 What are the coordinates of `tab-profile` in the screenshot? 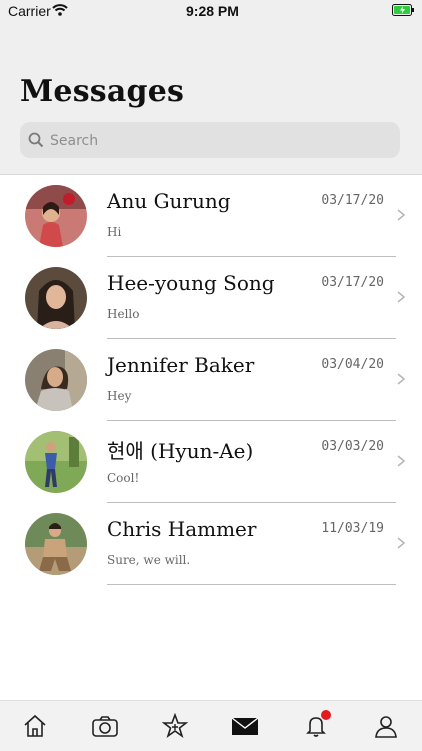 It's located at (386, 726).